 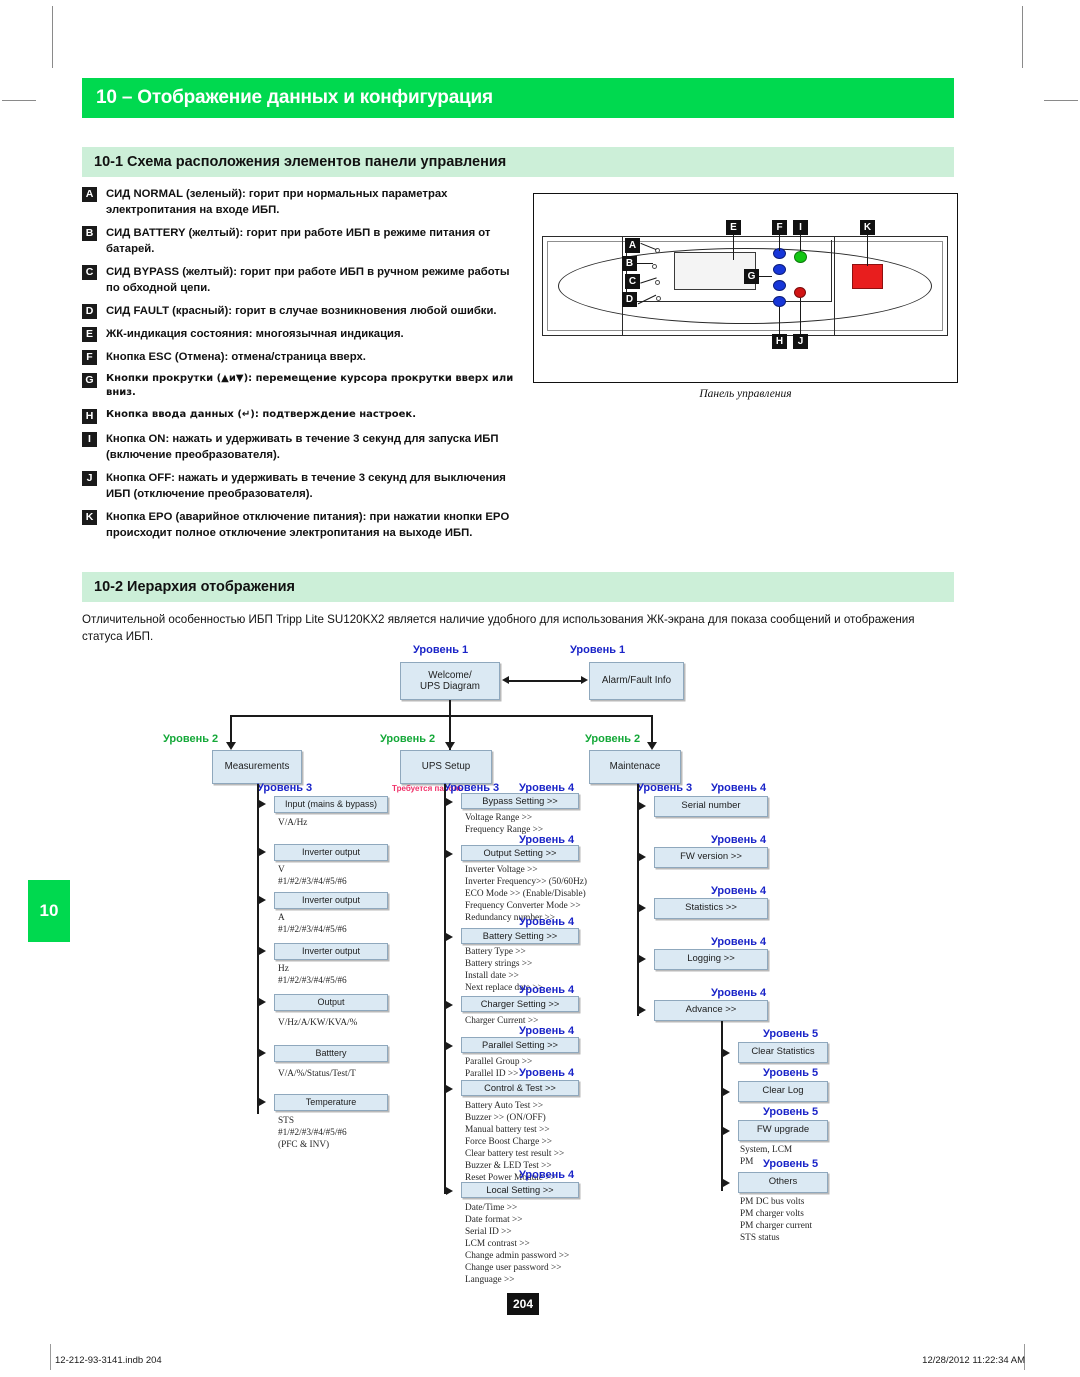 What do you see at coordinates (331, 1053) in the screenshot?
I see `node-battery: Batttery` at bounding box center [331, 1053].